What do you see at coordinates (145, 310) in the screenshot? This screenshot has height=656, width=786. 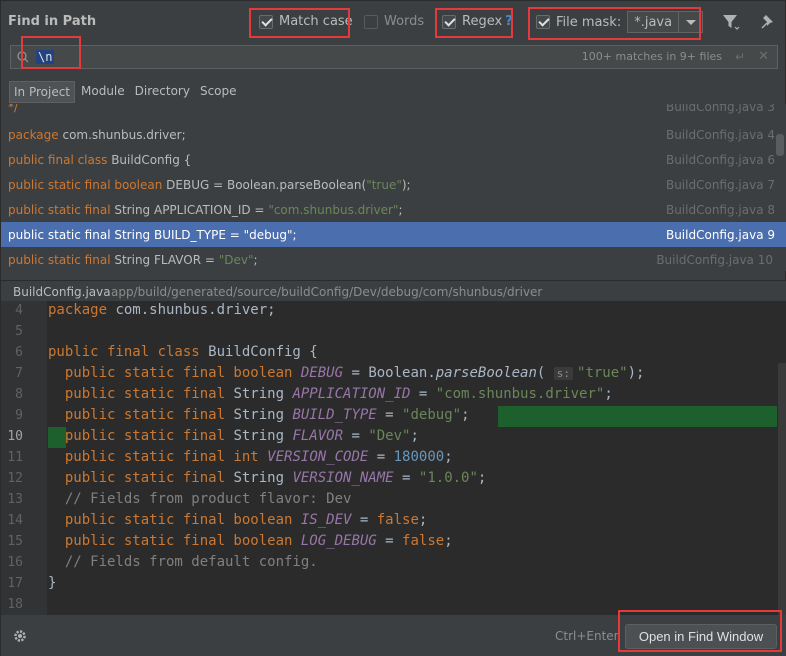 I see `code-line: 4 package com.shunbus.driver;` at bounding box center [145, 310].